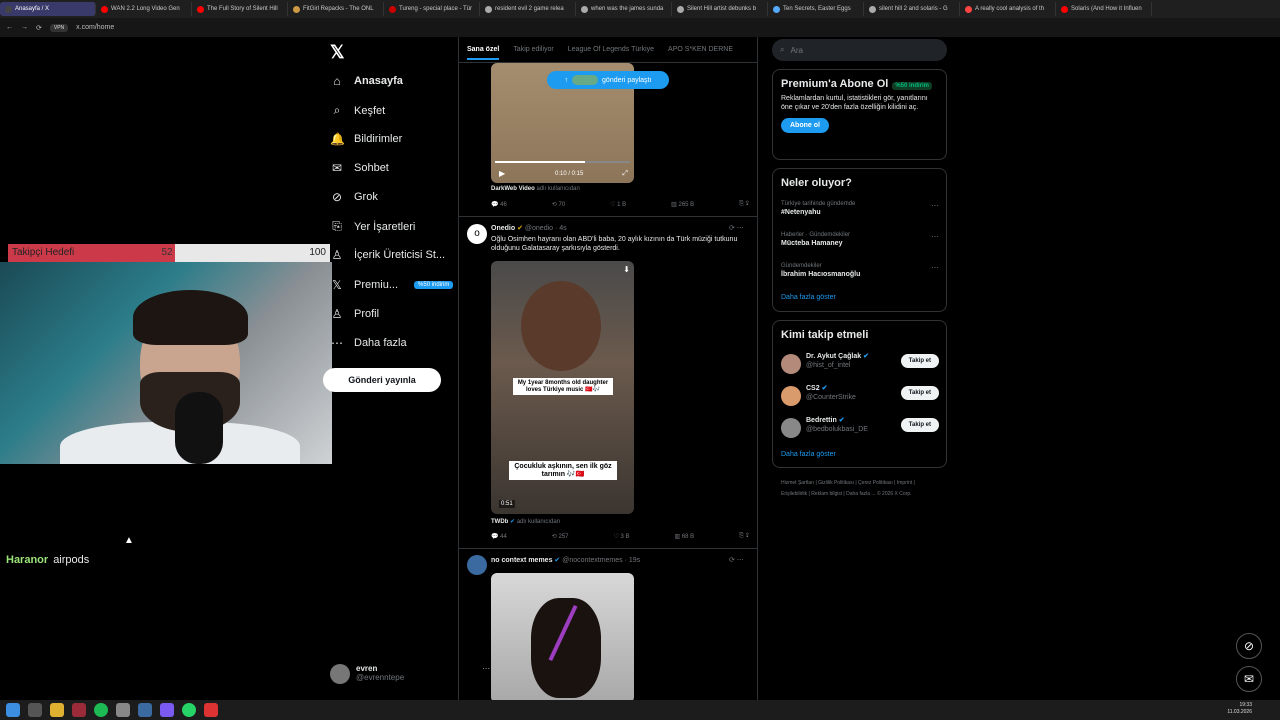  Describe the element at coordinates (507, 504) in the screenshot. I see `video-duration: 0:51` at that location.